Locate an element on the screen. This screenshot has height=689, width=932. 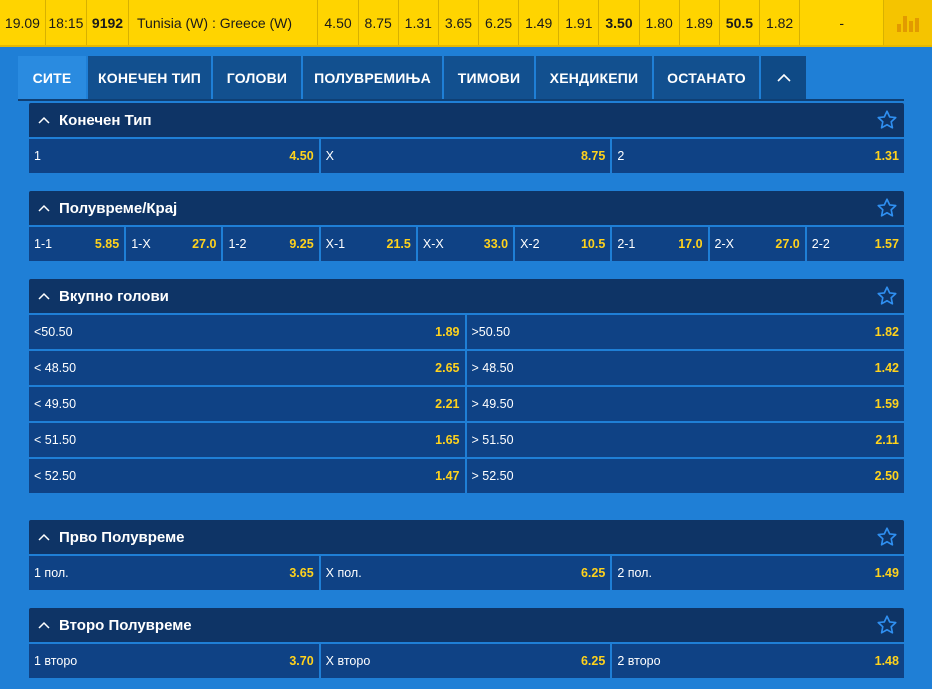
bet-label: 1 is located at coordinates (37, 156).